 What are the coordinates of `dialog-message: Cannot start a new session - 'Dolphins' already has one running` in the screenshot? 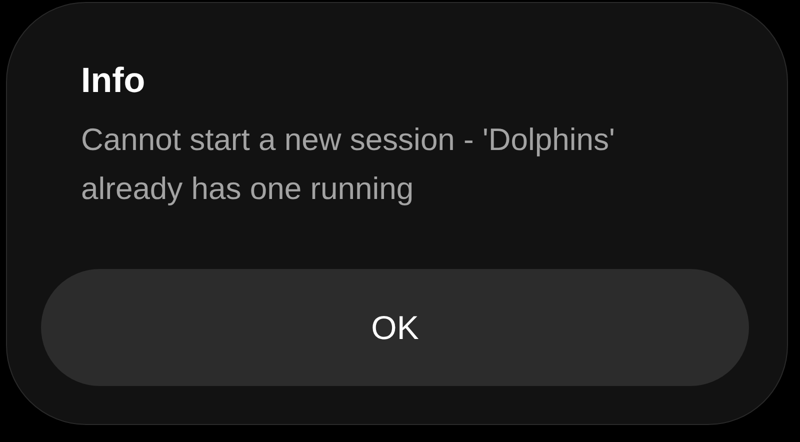 It's located at (348, 164).